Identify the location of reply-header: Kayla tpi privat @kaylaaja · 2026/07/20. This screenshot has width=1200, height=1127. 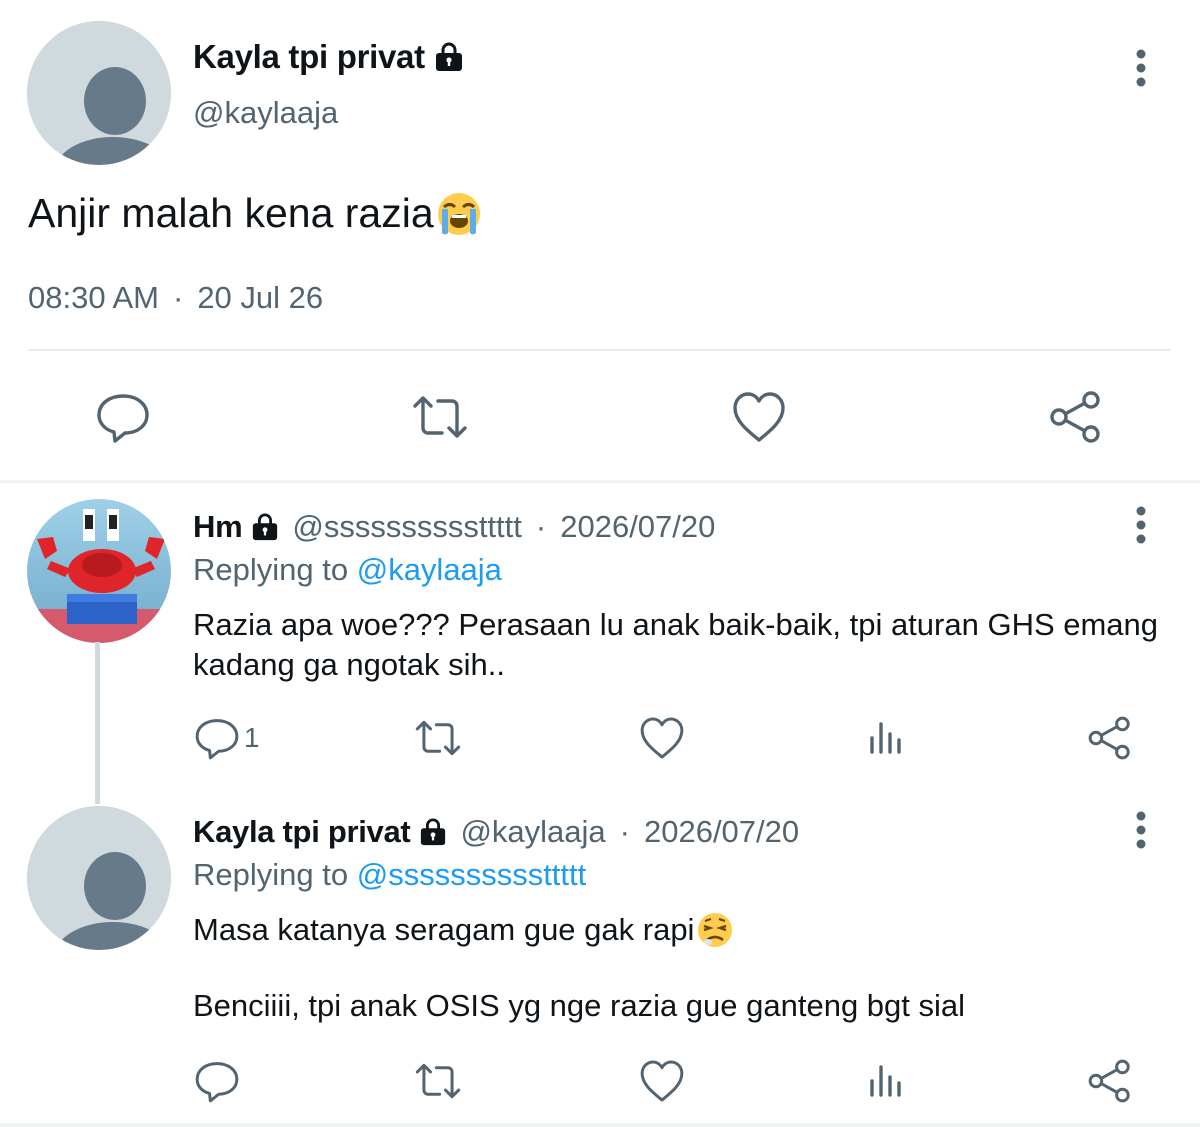
(496, 832).